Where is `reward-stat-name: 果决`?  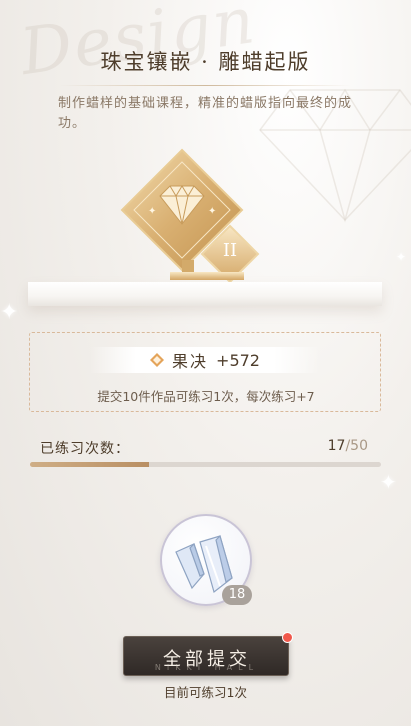 reward-stat-name: 果决 is located at coordinates (190, 361).